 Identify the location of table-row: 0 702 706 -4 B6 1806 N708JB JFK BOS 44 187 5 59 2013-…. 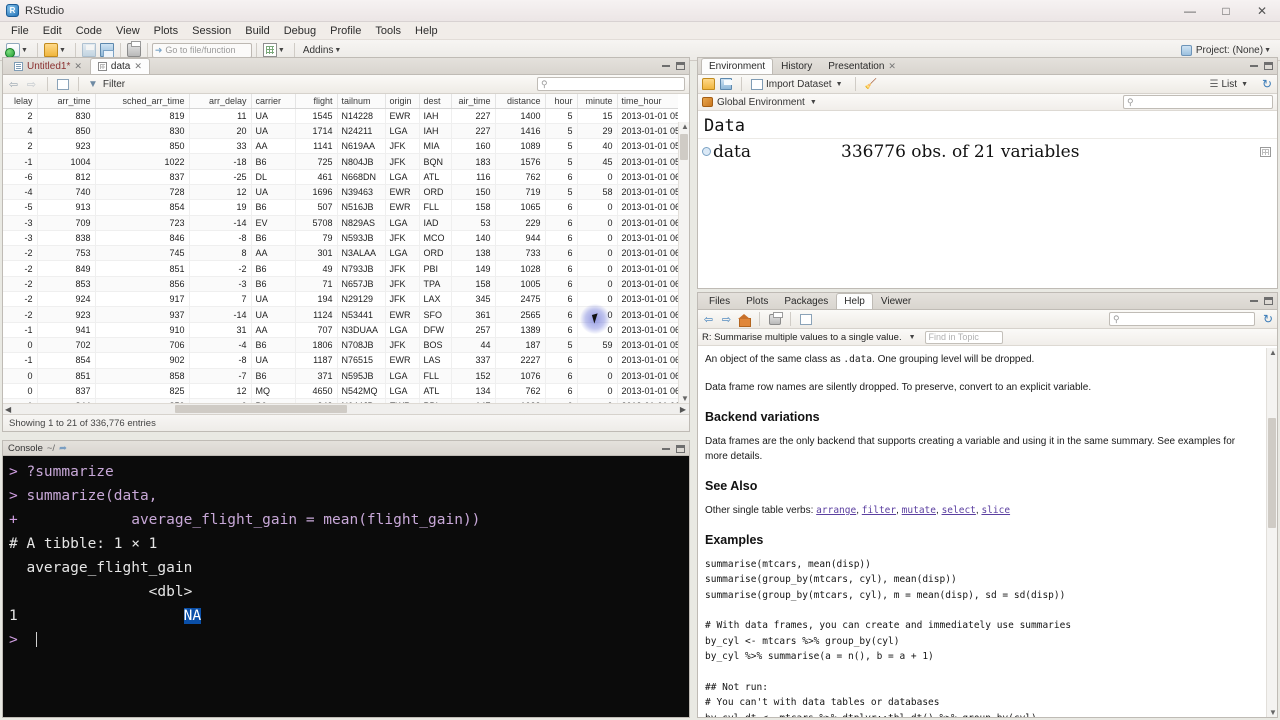
(340, 345).